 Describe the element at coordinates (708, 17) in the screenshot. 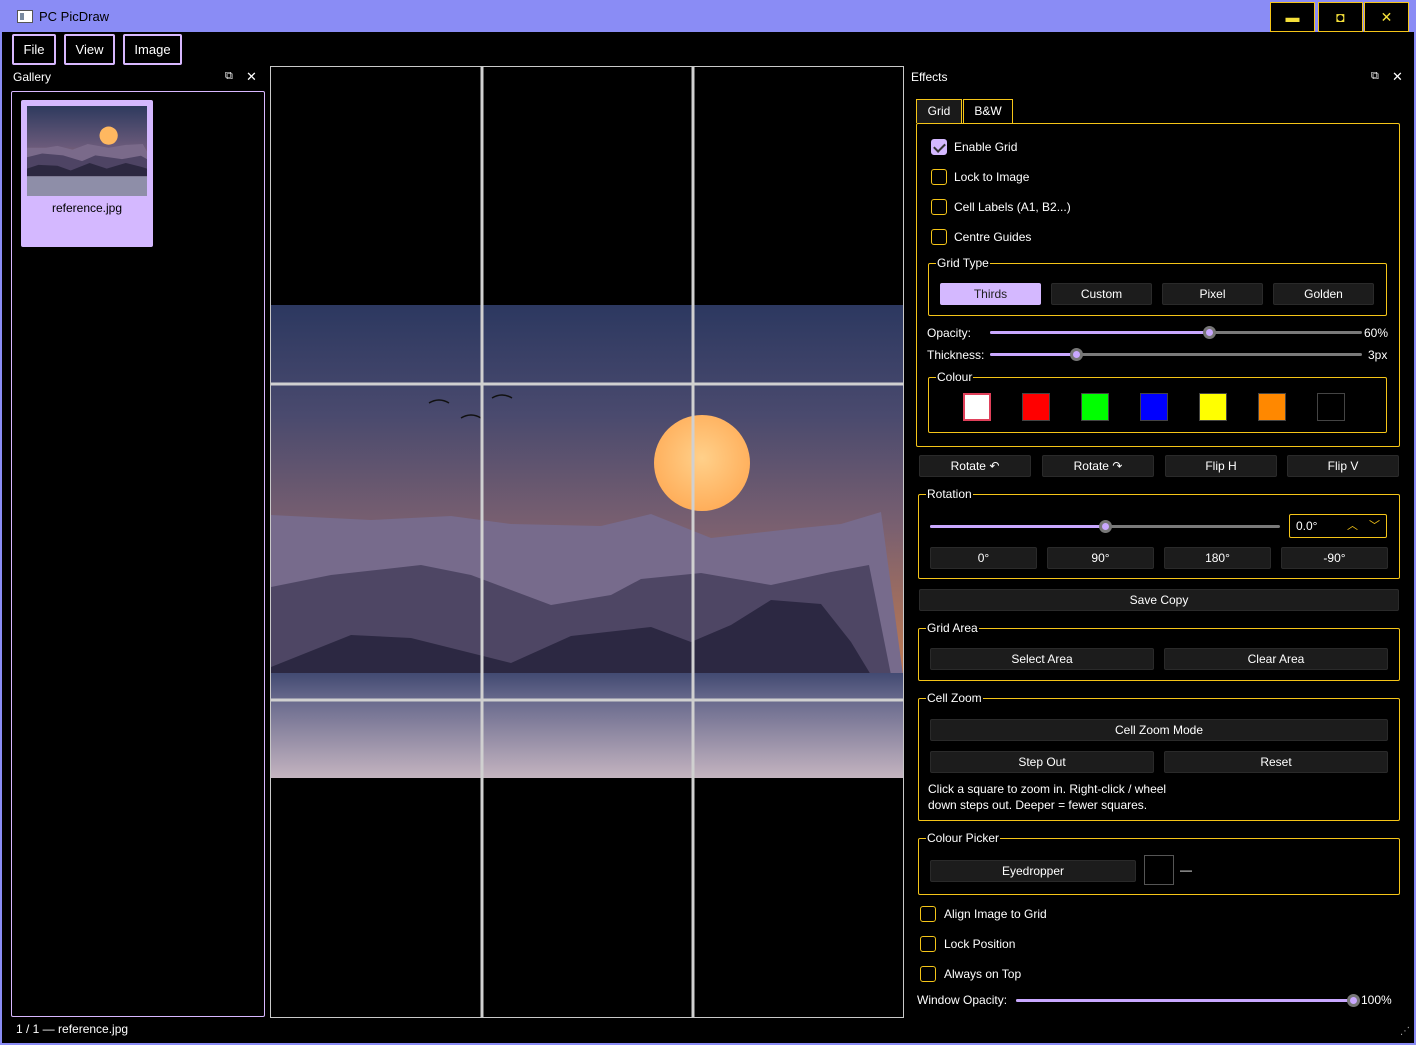

I see `title-bar: PC PicDraw ▬ ◘ ✕` at that location.